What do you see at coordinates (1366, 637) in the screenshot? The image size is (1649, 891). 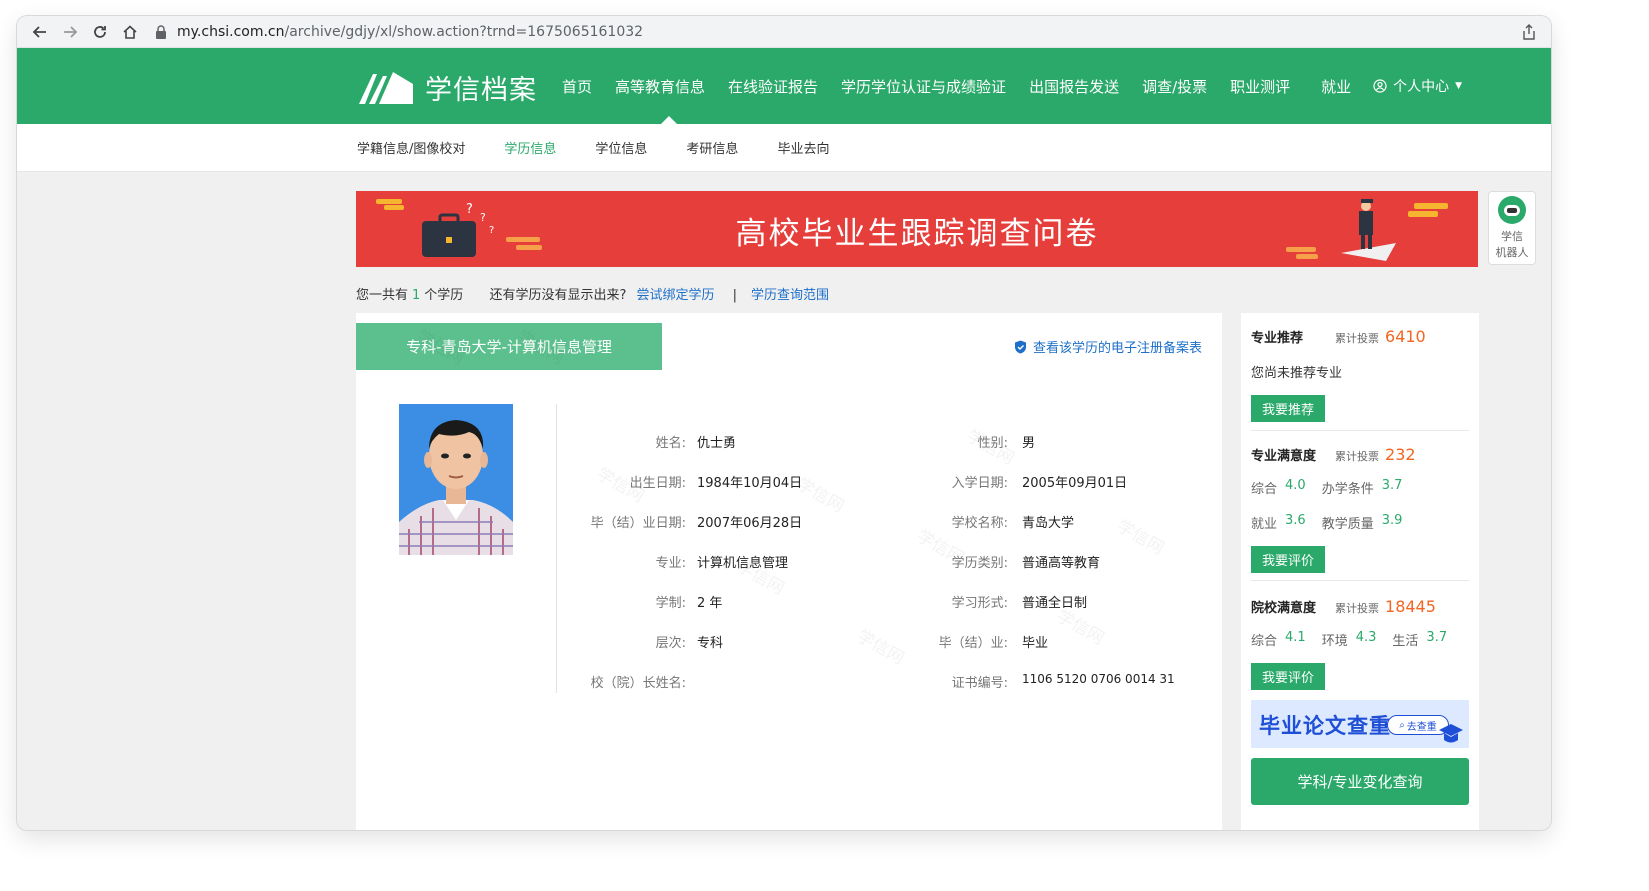 I see `score-value: 4.3` at bounding box center [1366, 637].